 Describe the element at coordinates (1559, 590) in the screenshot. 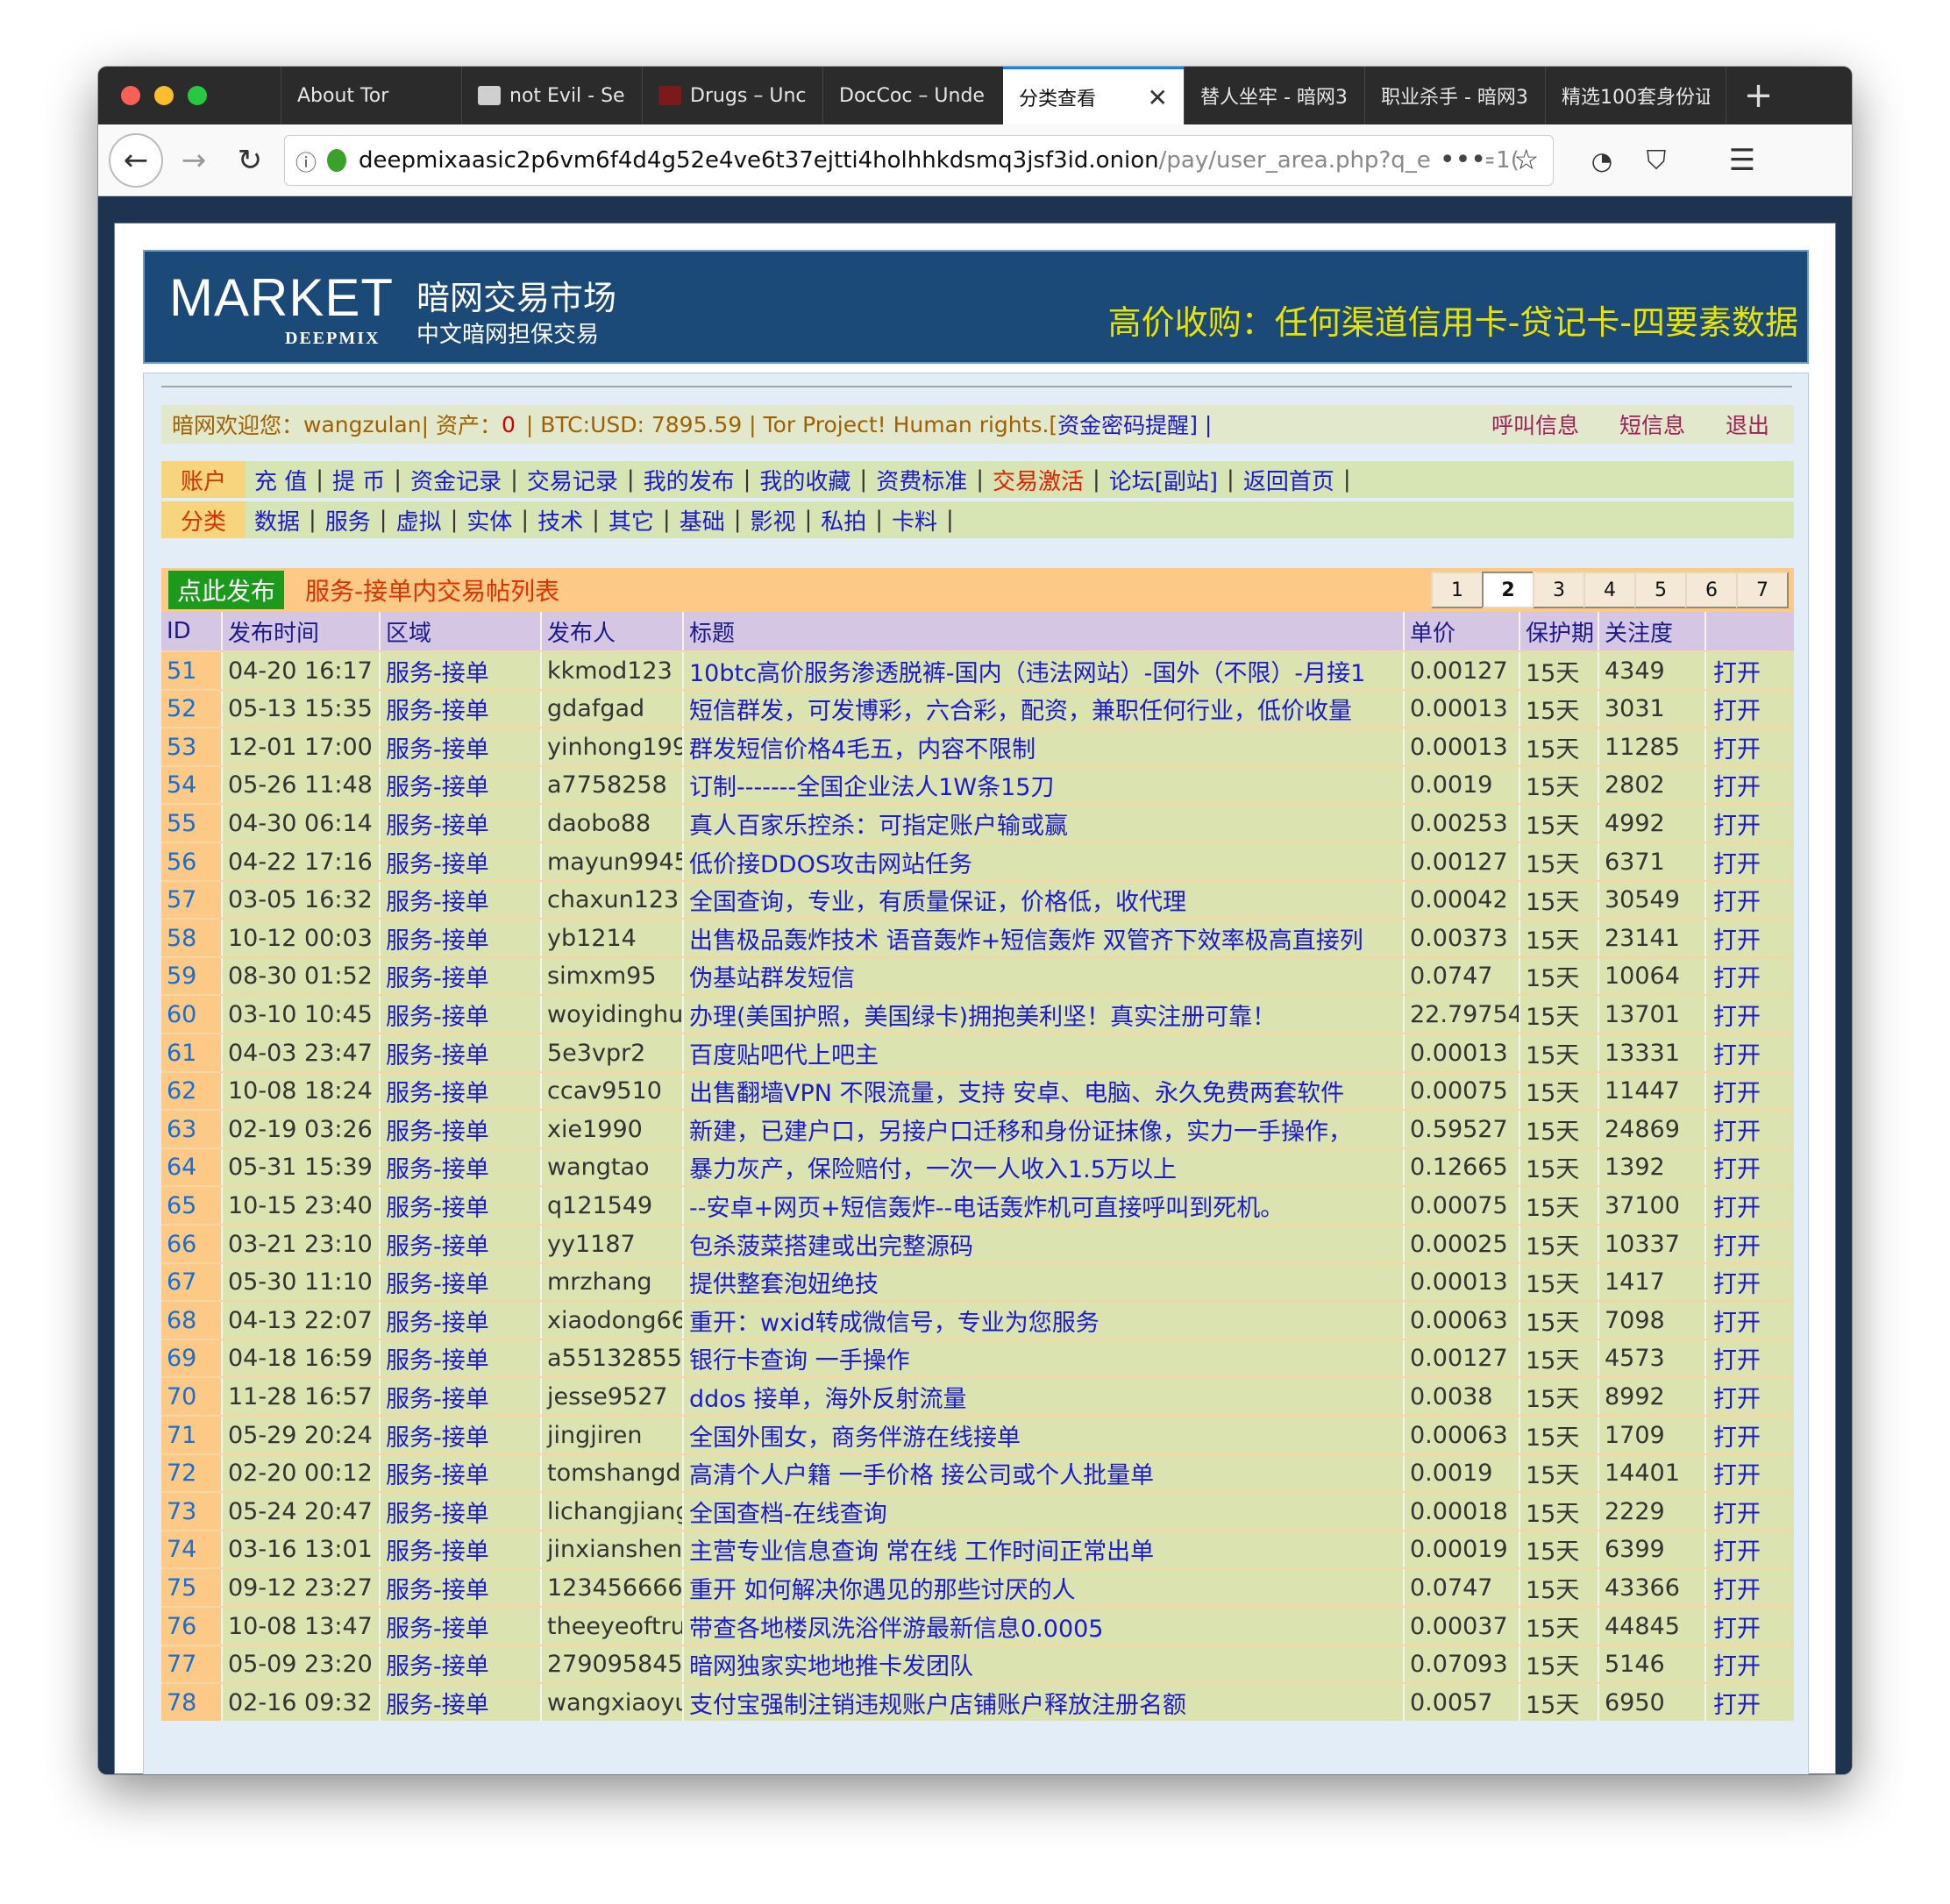

I see `page-button: 3` at that location.